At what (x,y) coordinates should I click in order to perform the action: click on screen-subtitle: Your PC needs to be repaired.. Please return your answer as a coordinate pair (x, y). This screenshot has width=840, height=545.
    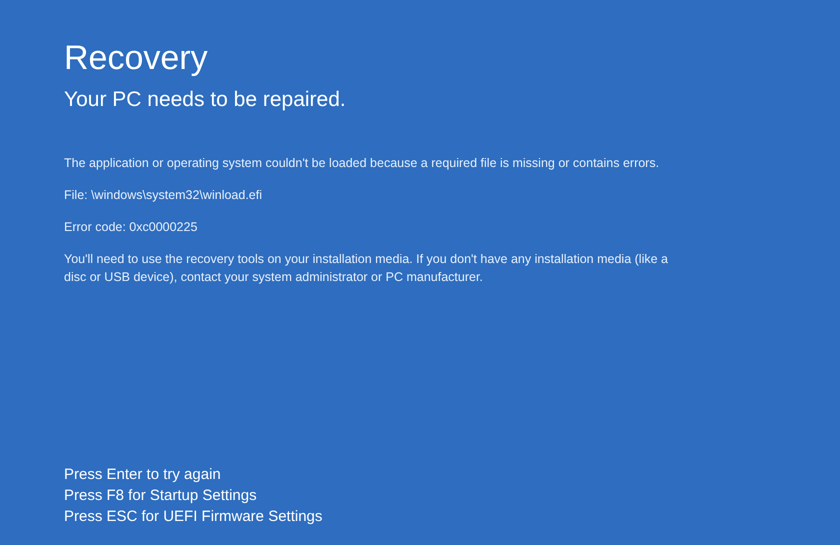
    Looking at the image, I should click on (205, 100).